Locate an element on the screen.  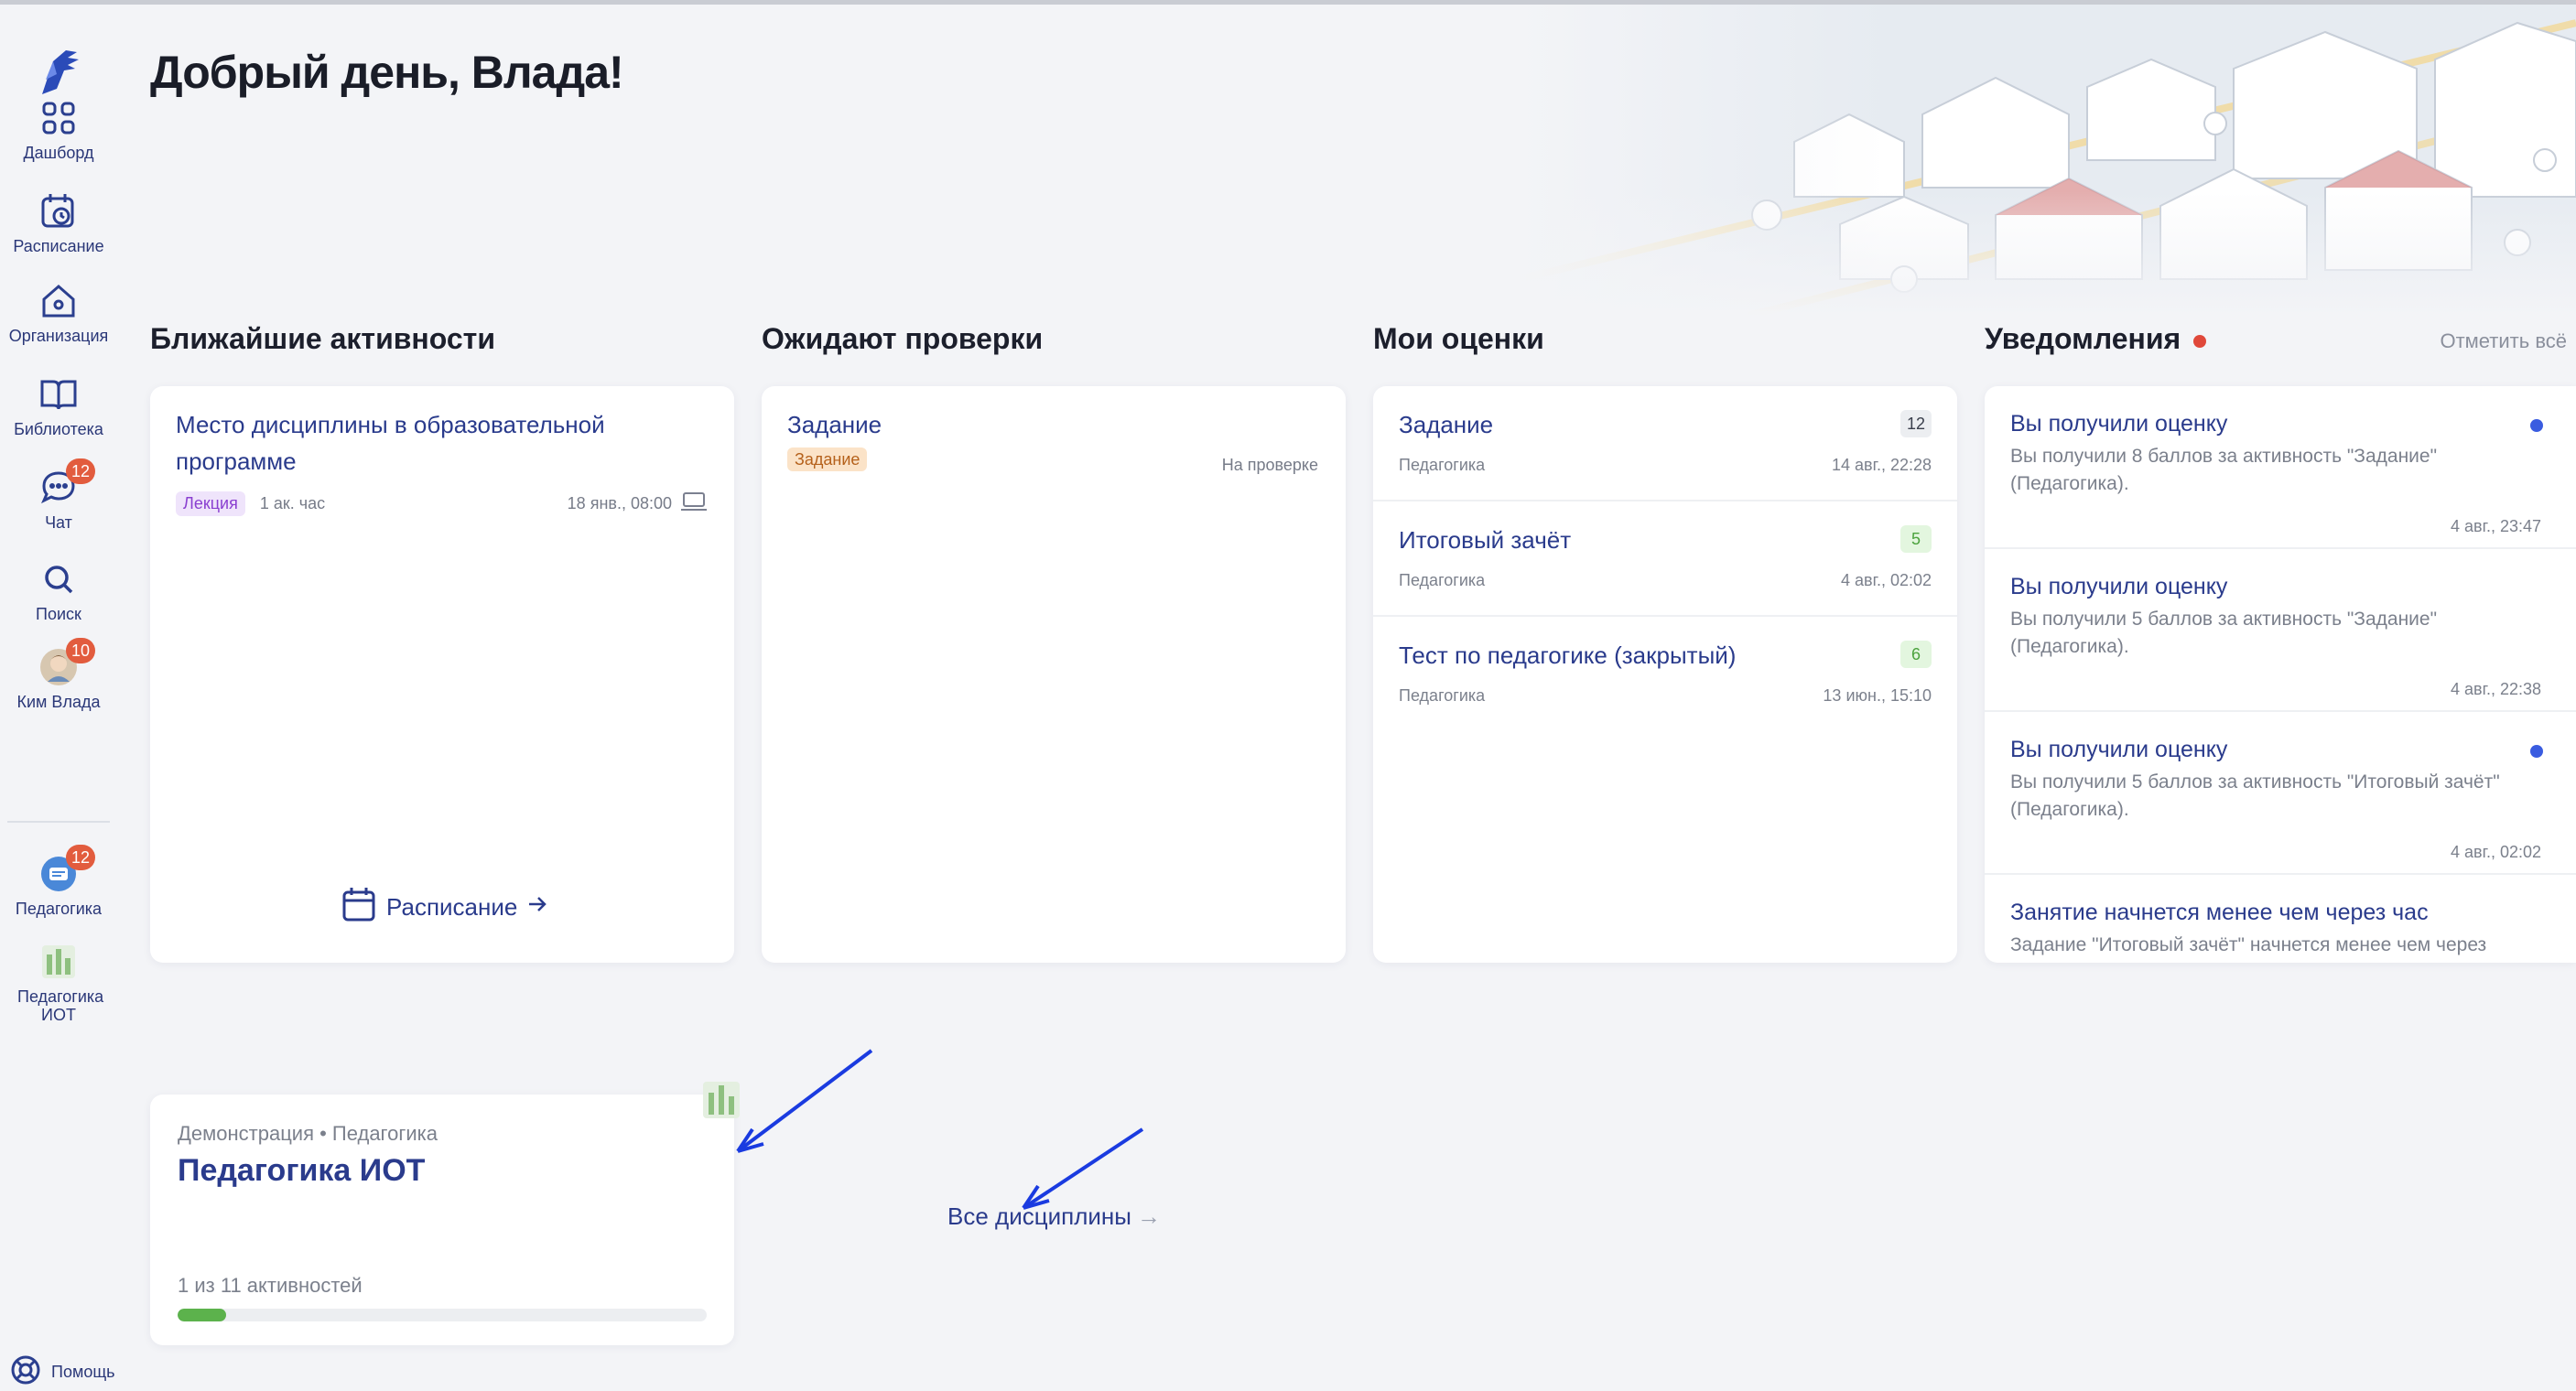
section-title-notifications: Уведомления is located at coordinates (2096, 339).